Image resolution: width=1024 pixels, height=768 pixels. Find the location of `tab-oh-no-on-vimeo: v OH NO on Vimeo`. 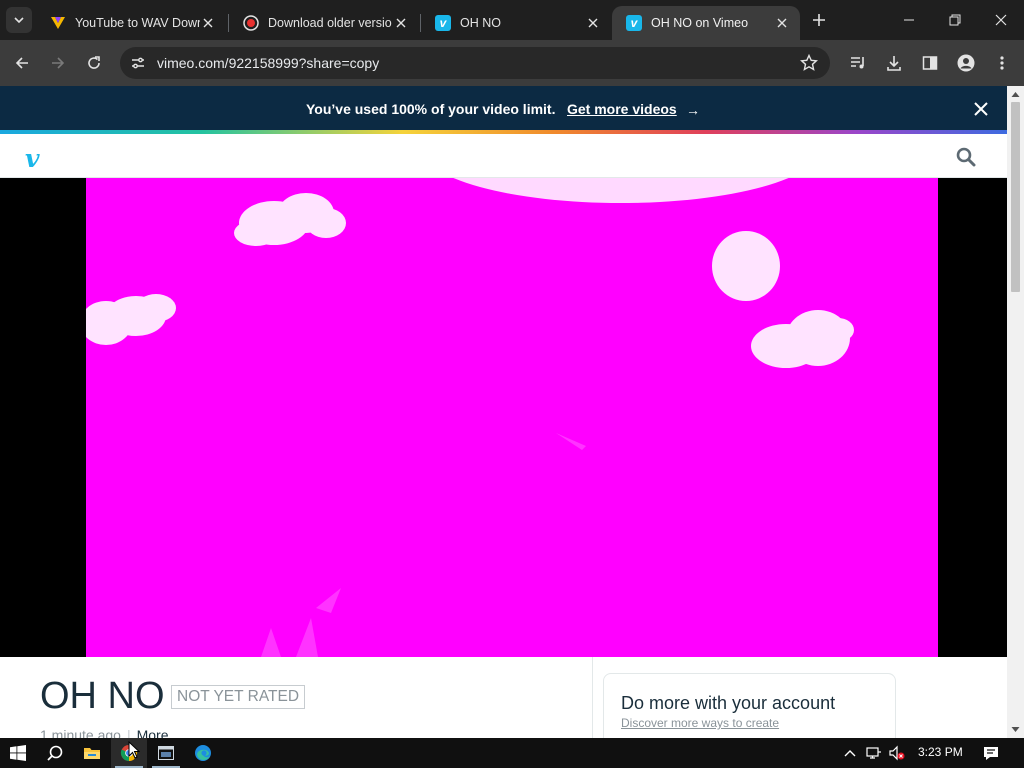

tab-oh-no-on-vimeo: v OH NO on Vimeo is located at coordinates (706, 23).